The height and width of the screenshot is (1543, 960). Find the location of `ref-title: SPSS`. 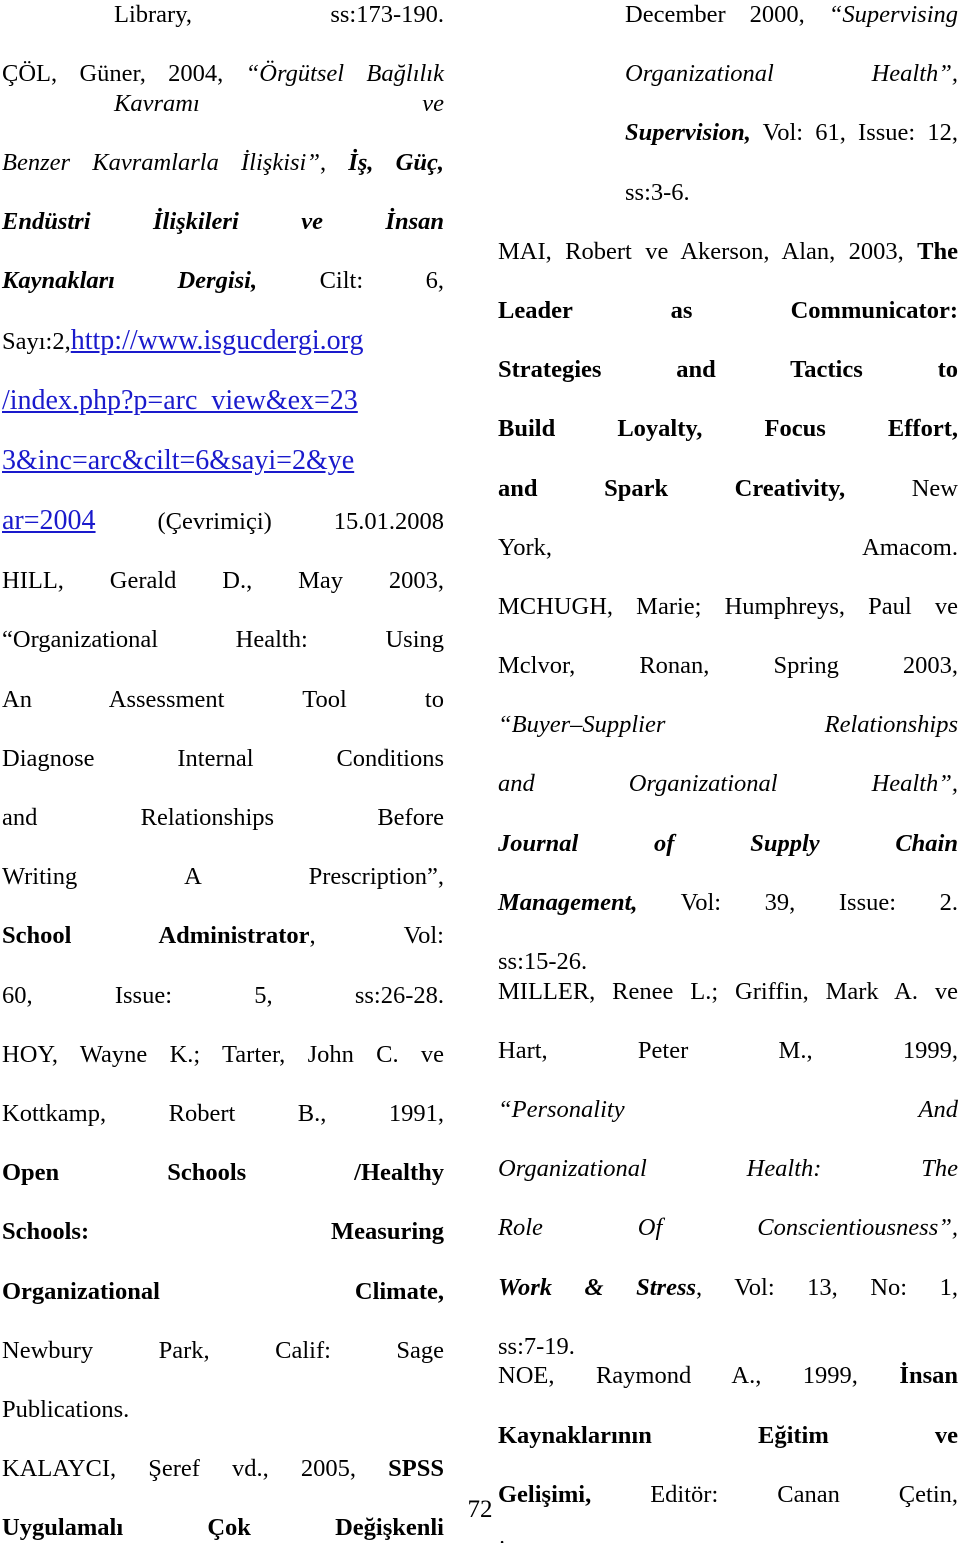

ref-title: SPSS is located at coordinates (416, 1469).